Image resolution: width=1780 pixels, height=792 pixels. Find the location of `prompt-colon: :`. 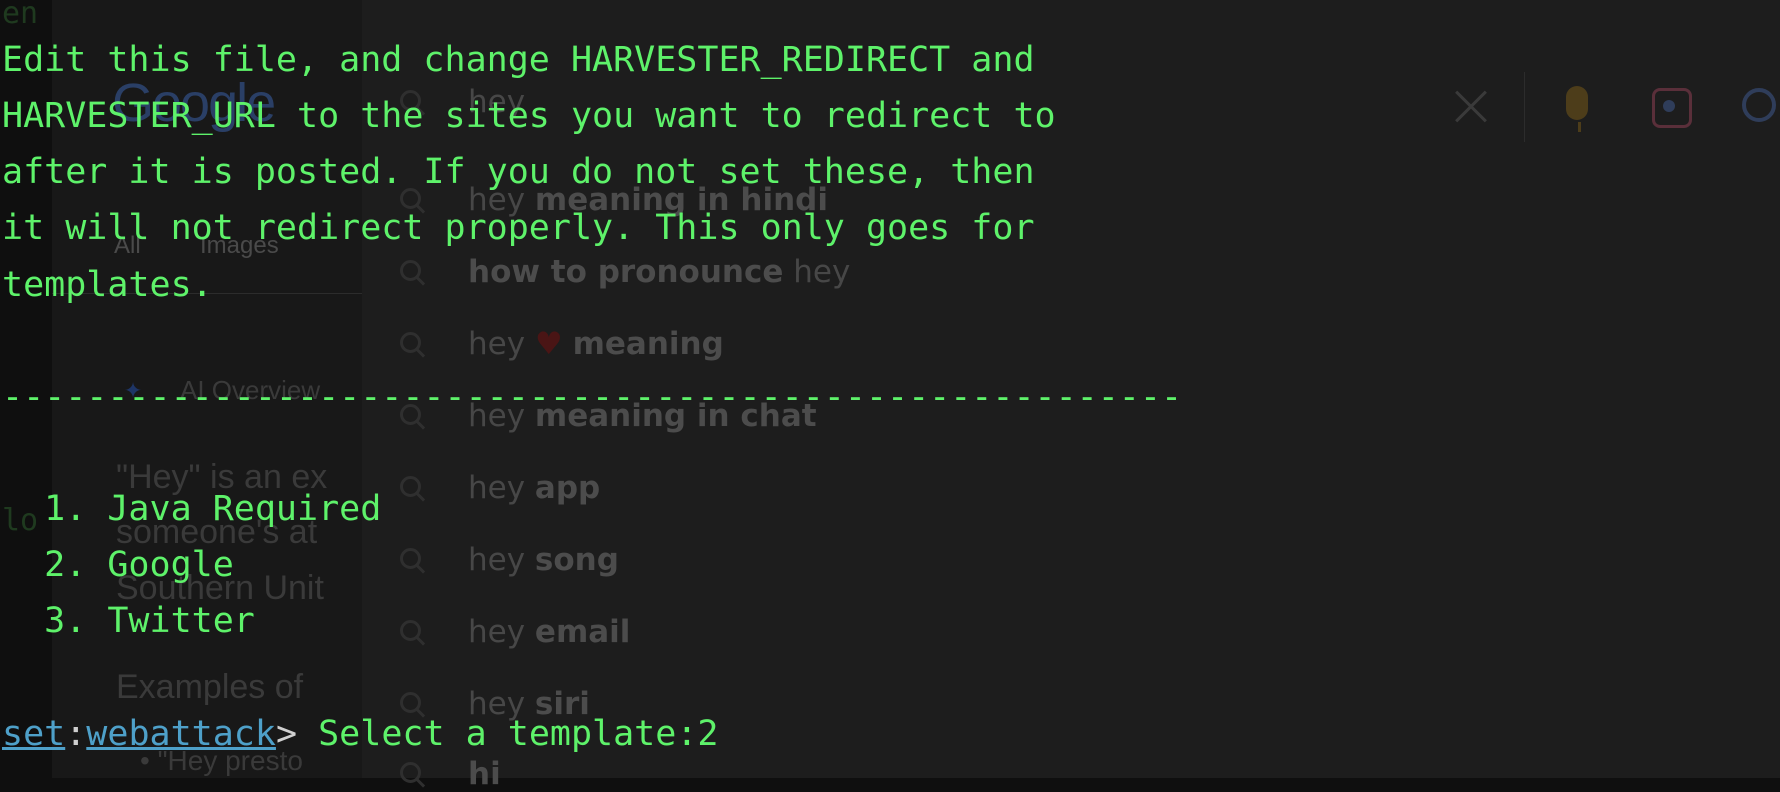

prompt-colon: : is located at coordinates (76, 734).